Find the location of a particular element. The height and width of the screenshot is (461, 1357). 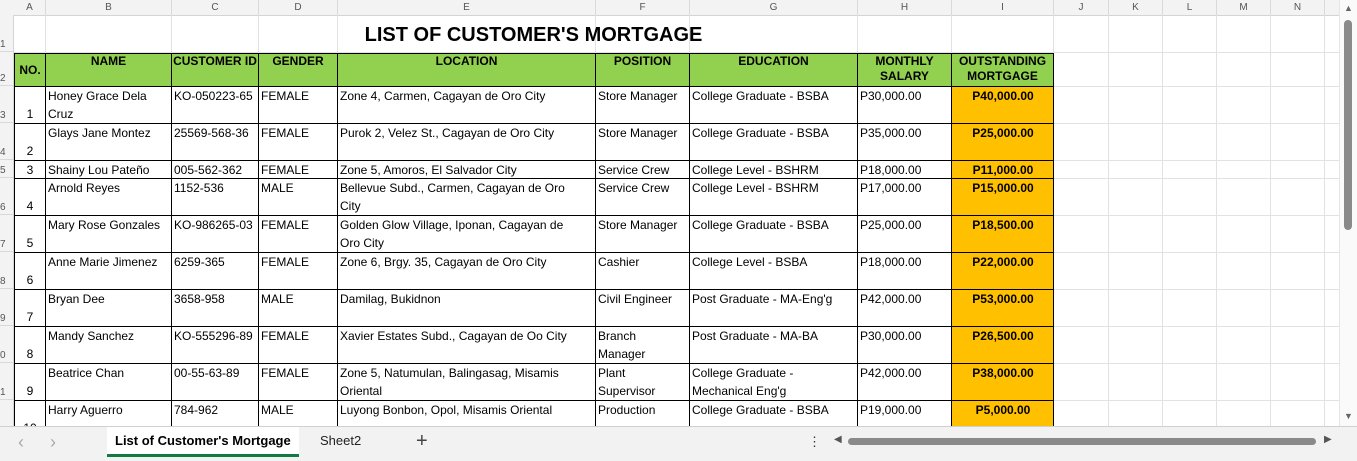

cell-position: Plant Supervisor is located at coordinates (642, 382).